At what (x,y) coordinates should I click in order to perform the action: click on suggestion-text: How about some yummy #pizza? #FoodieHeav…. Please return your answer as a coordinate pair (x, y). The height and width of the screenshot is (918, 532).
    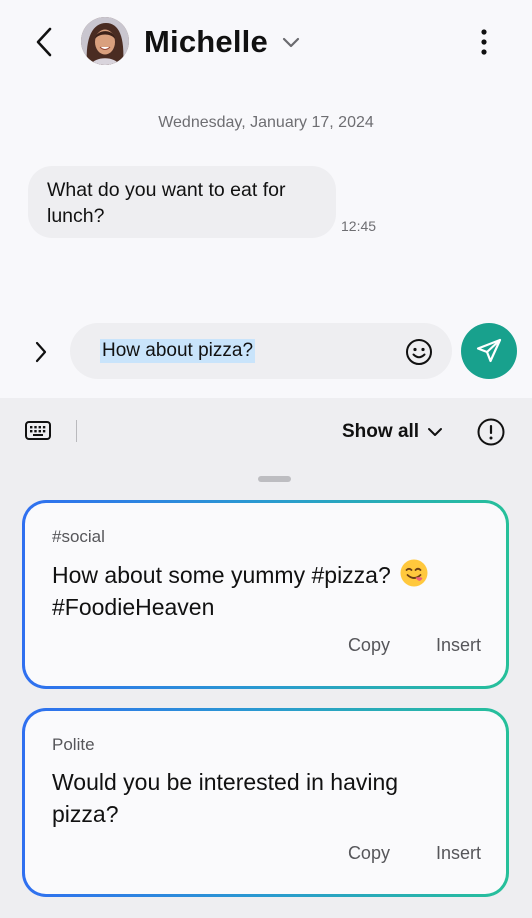
    Looking at the image, I should click on (267, 590).